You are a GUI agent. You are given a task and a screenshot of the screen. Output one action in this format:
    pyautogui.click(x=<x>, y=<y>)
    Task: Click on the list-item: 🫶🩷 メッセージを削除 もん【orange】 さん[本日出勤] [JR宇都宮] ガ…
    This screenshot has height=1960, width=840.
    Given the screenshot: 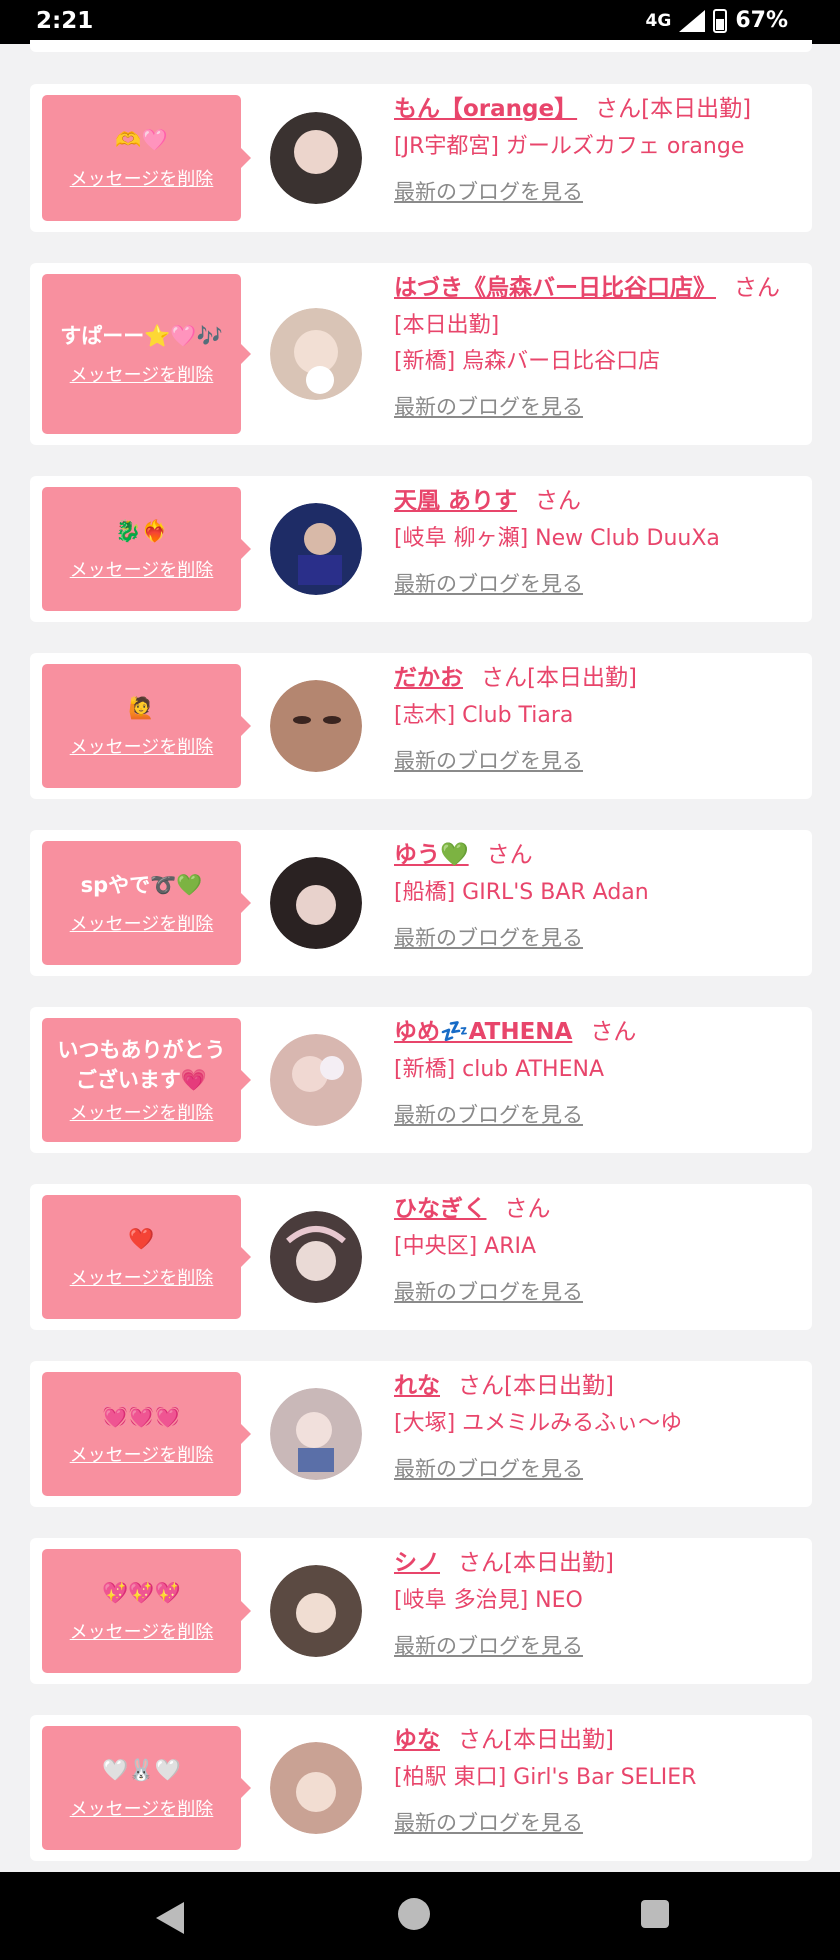 What is the action you would take?
    pyautogui.click(x=421, y=158)
    